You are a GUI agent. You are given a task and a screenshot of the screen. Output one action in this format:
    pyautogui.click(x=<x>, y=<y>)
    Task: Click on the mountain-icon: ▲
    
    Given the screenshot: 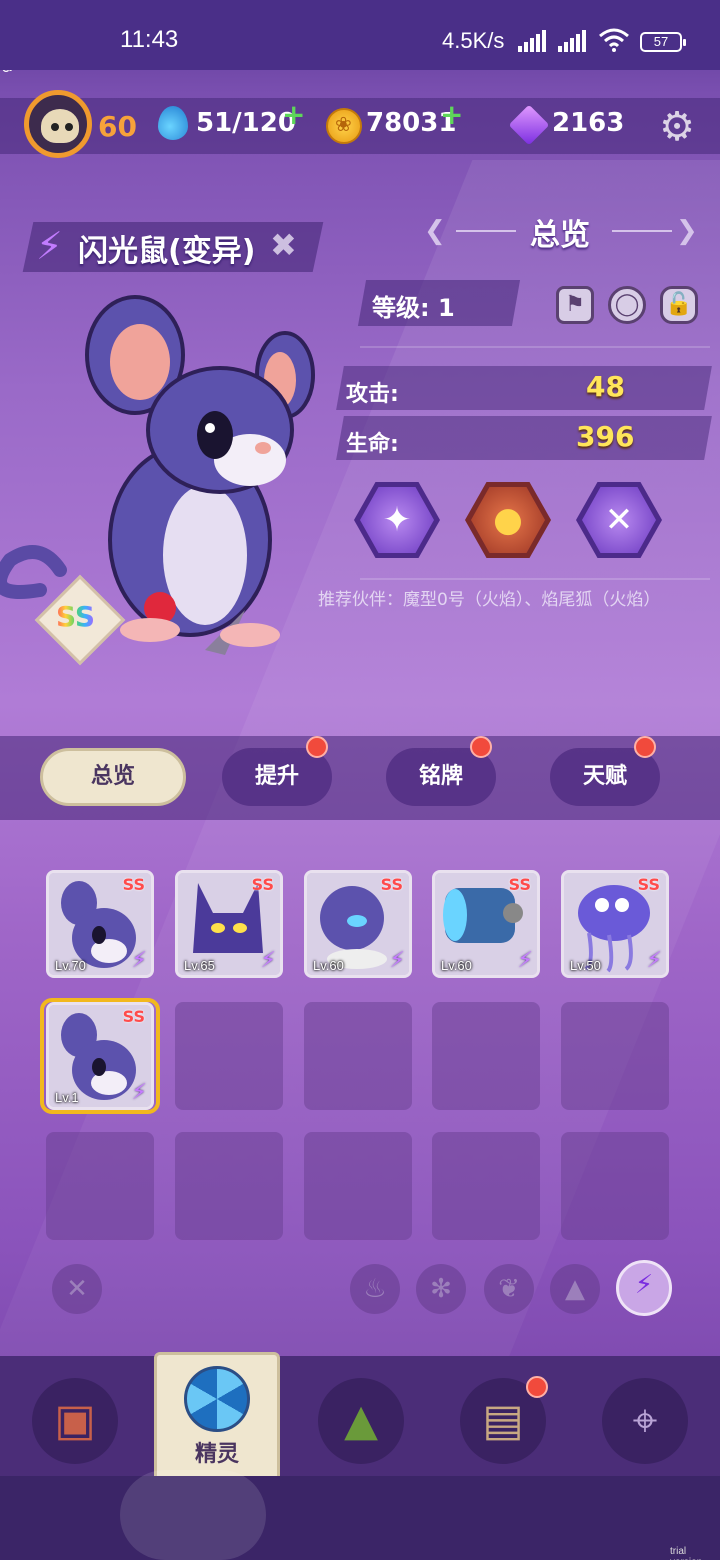 What is the action you would take?
    pyautogui.click(x=361, y=1420)
    